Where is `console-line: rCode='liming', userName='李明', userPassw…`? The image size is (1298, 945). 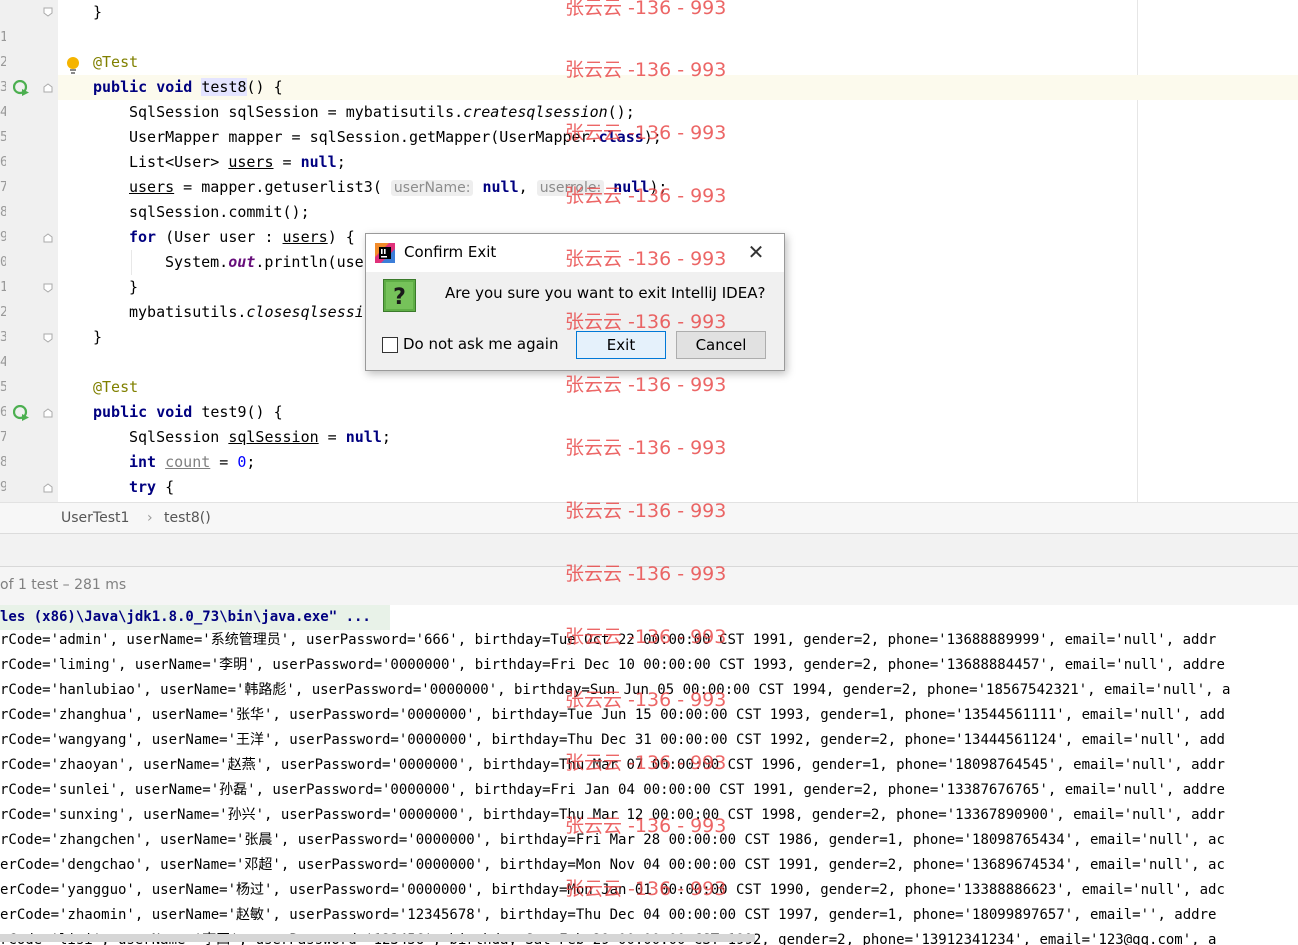
console-line: rCode='liming', userName='李明', userPassw… is located at coordinates (612, 665).